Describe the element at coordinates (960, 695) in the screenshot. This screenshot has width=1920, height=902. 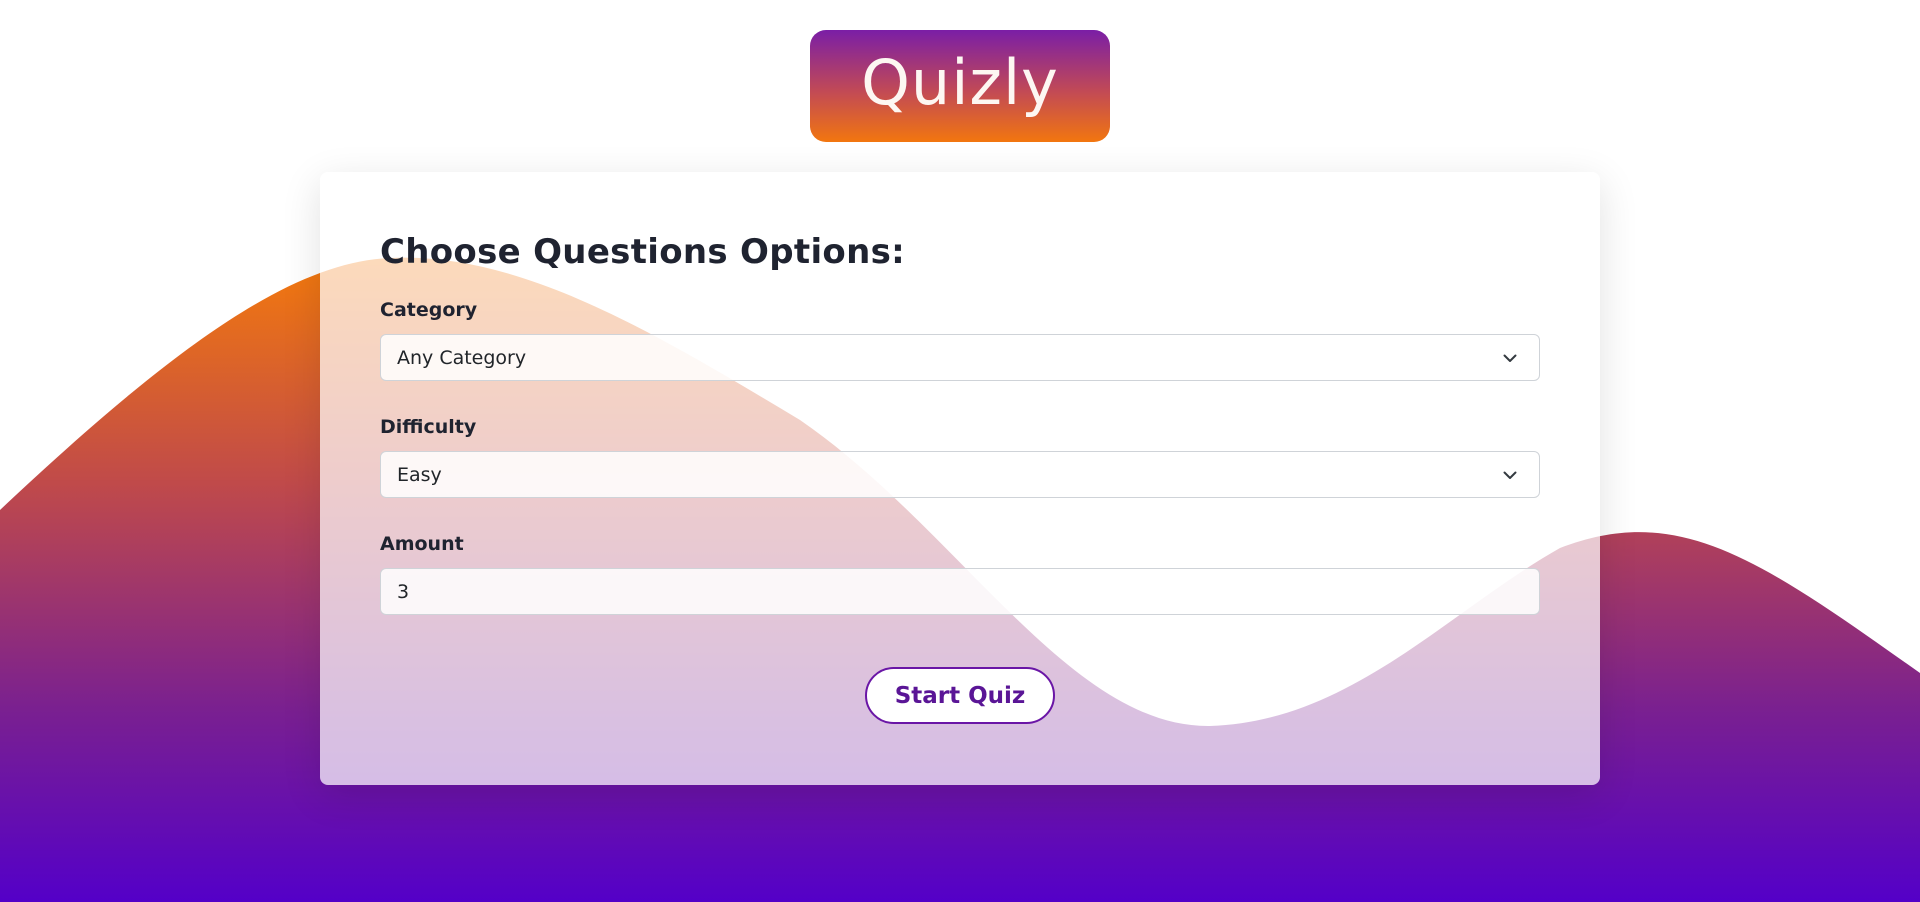
I see `start-quiz-button: Start Quiz` at that location.